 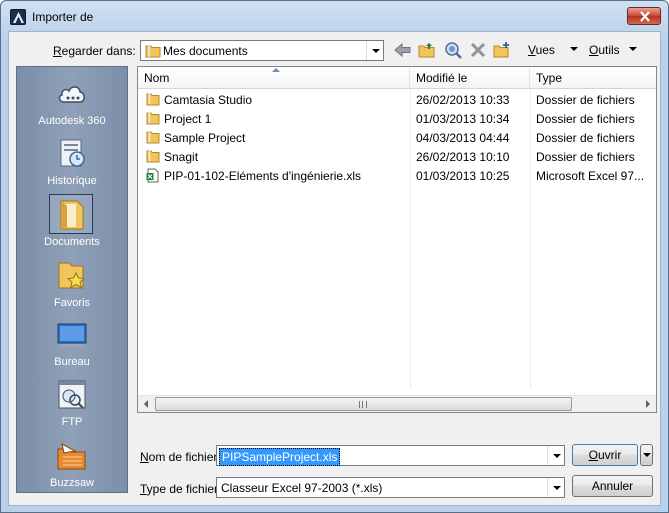 I want to click on views-dropdown-arrow, so click(x=574, y=49).